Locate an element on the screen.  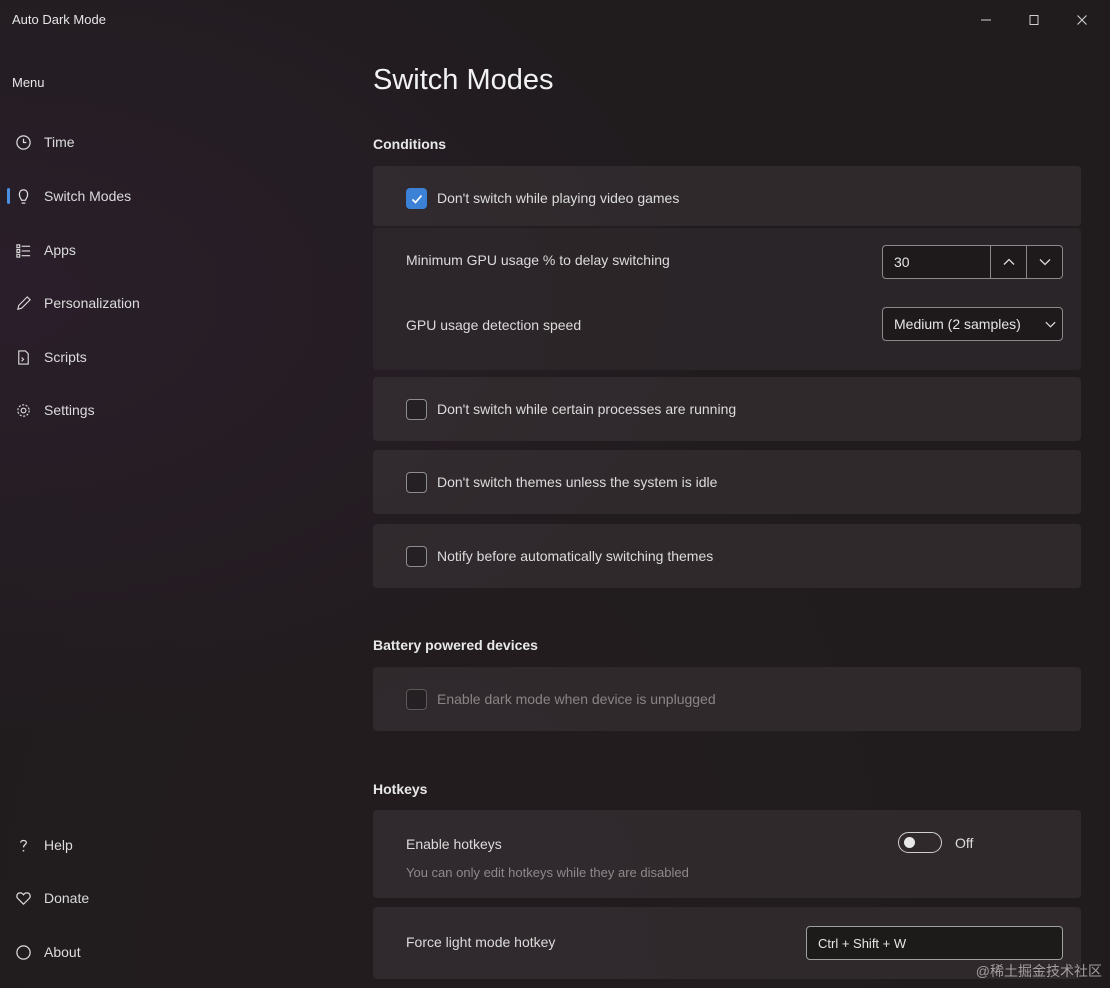
games-checkbox is located at coordinates (416, 198).